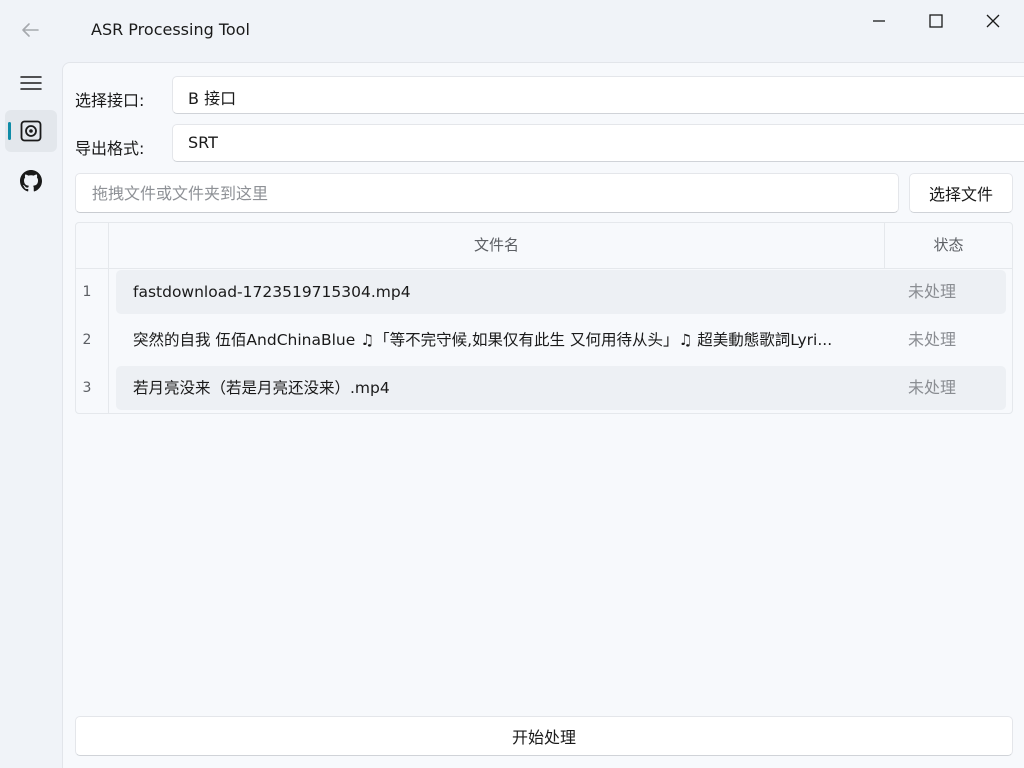 This screenshot has width=1024, height=768. What do you see at coordinates (503, 292) in the screenshot?
I see `file-name-cell: fastdownload-1723519715304.mp4` at bounding box center [503, 292].